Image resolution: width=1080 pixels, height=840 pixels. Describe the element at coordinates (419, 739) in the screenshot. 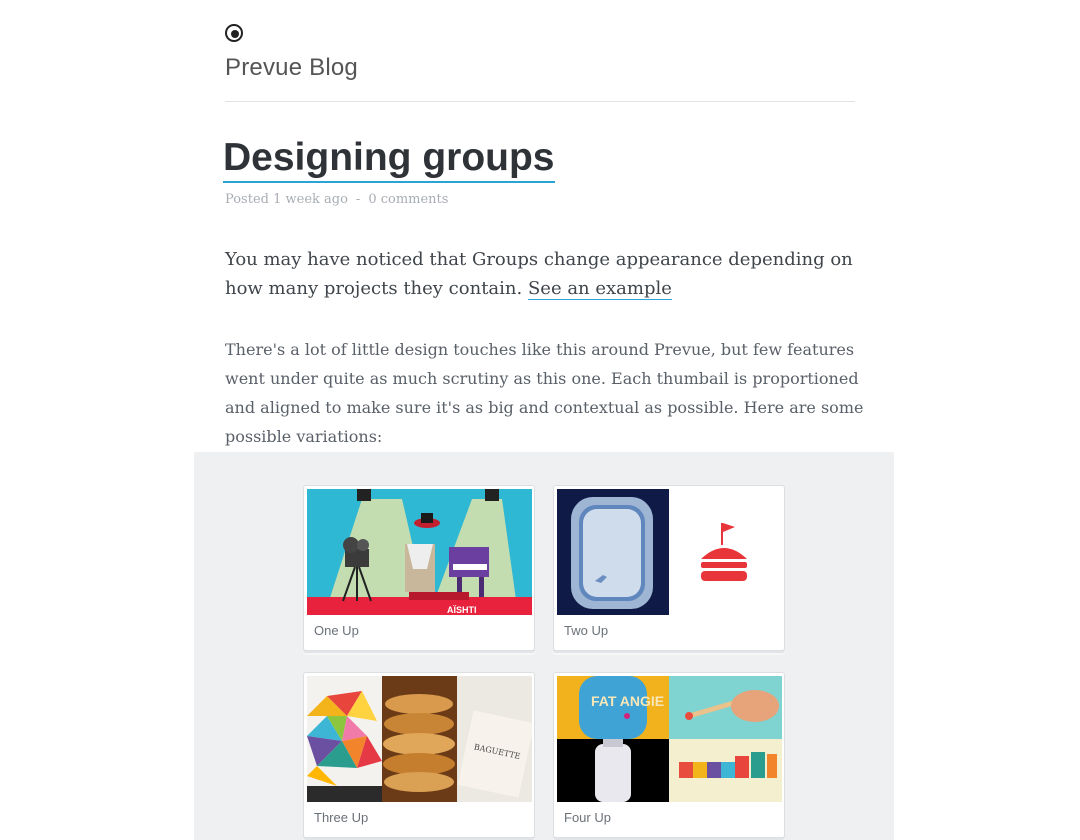

I see `group-thumbnail: BAGUETTE` at that location.